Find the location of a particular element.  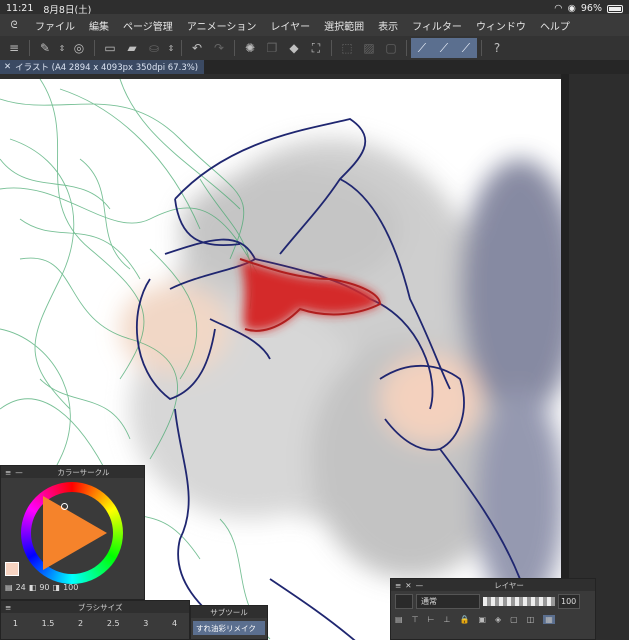

panel-title: サブツール is located at coordinates (229, 612).